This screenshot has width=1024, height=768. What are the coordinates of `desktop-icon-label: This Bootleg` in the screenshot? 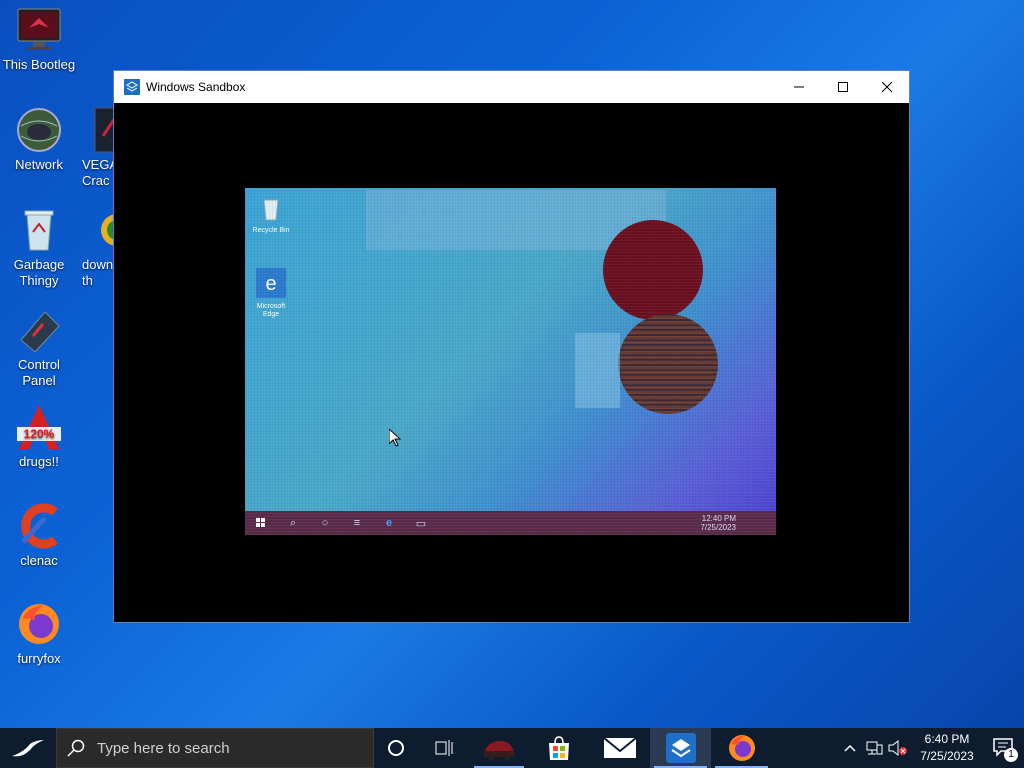 It's located at (39, 64).